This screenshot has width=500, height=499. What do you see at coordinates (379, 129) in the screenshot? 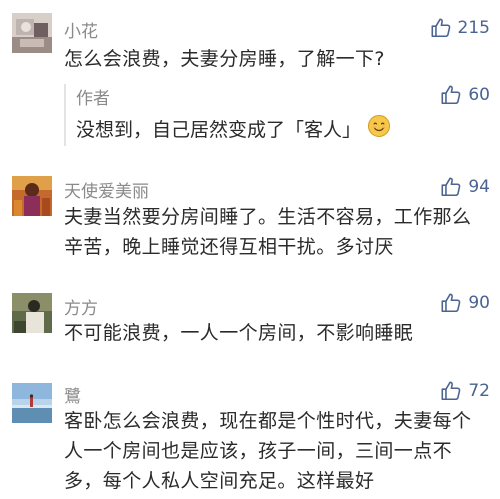
I see `smiling-face-emoji-icon` at bounding box center [379, 129].